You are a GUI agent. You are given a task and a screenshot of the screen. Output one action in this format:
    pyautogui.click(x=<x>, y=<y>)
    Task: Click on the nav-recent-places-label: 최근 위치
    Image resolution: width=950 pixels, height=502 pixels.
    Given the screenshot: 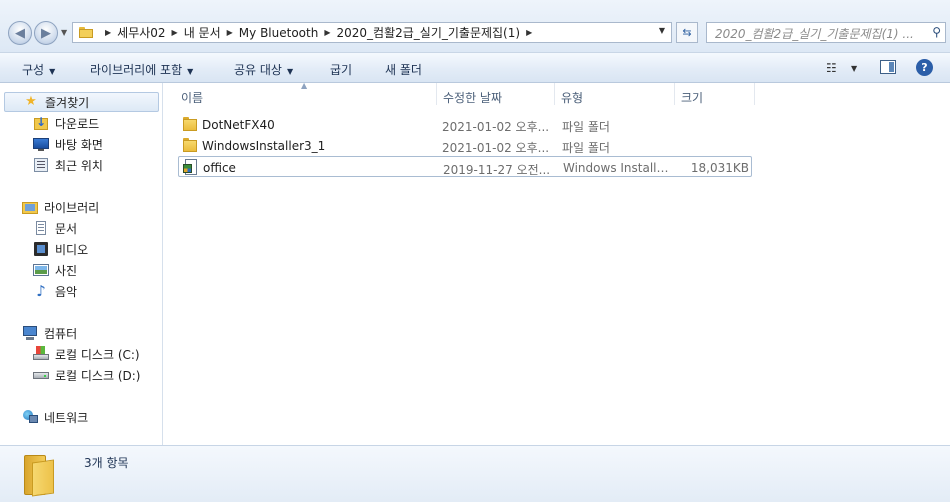 What is the action you would take?
    pyautogui.click(x=79, y=165)
    